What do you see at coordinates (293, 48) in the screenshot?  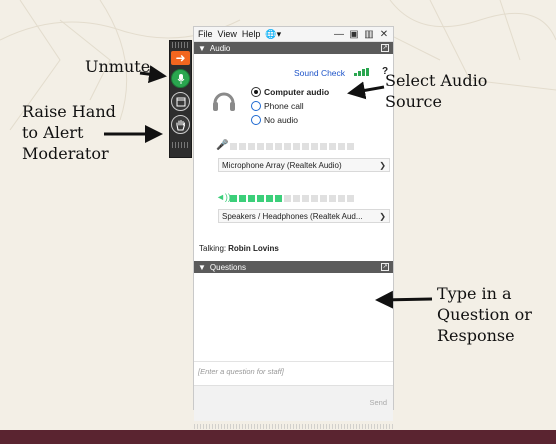 I see `audio-section-header: ▼ Audio ↗` at bounding box center [293, 48].